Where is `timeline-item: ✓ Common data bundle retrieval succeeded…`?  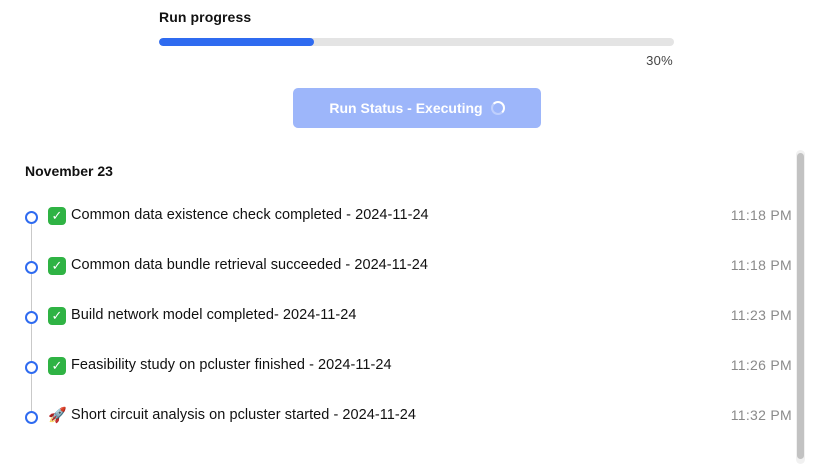
timeline-item: ✓ Common data bundle retrieval succeeded… is located at coordinates (400, 267).